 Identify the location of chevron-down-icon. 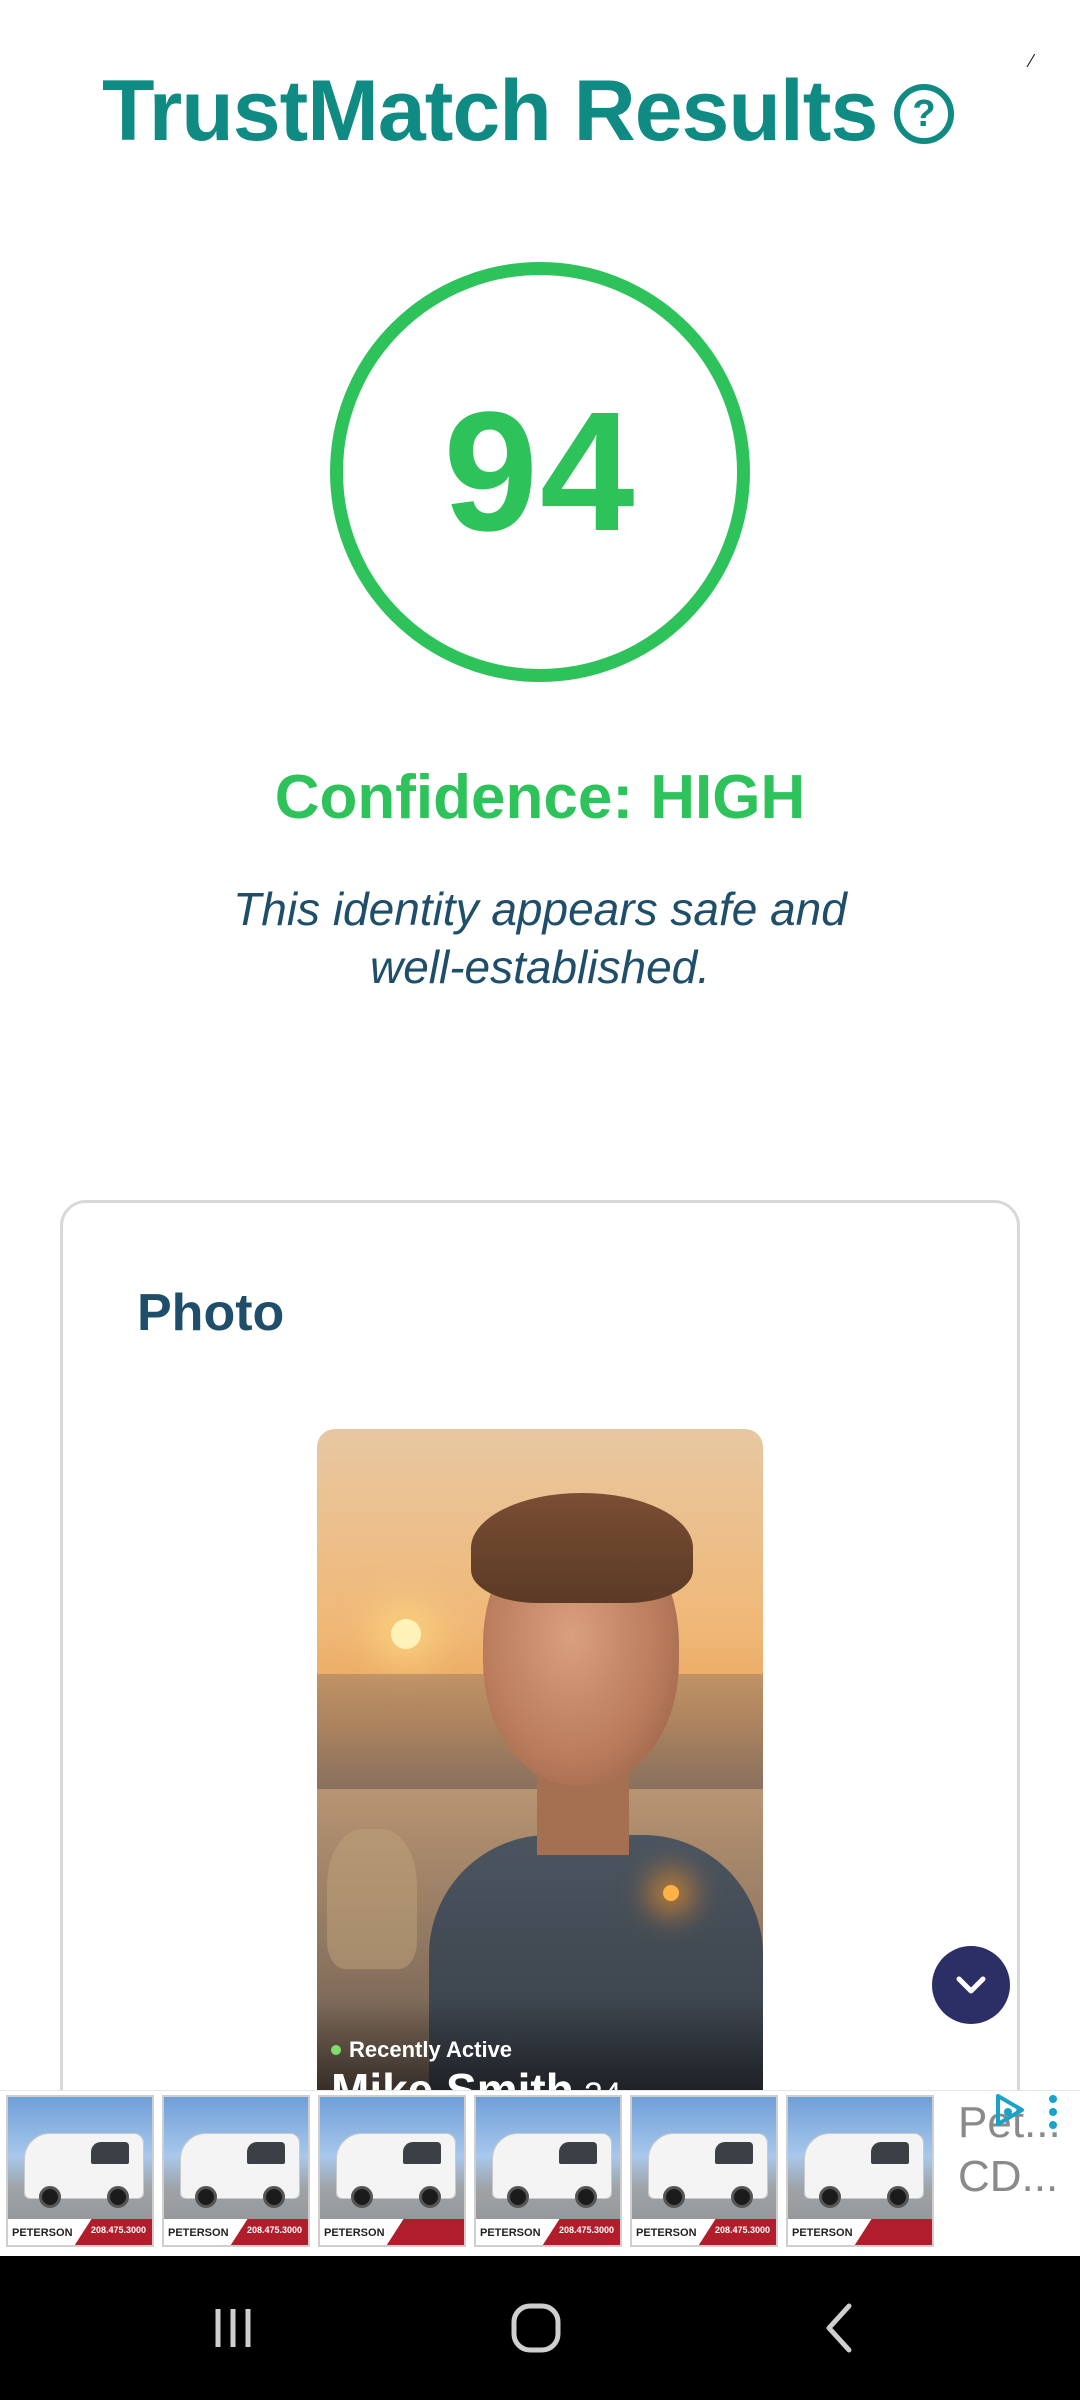
(971, 1985).